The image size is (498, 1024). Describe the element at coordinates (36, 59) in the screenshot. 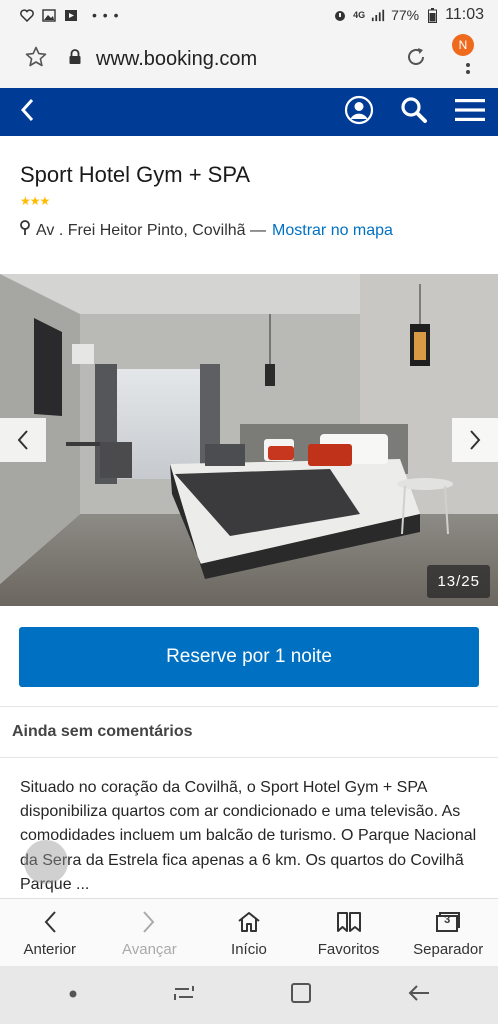

I see `star-icon` at that location.